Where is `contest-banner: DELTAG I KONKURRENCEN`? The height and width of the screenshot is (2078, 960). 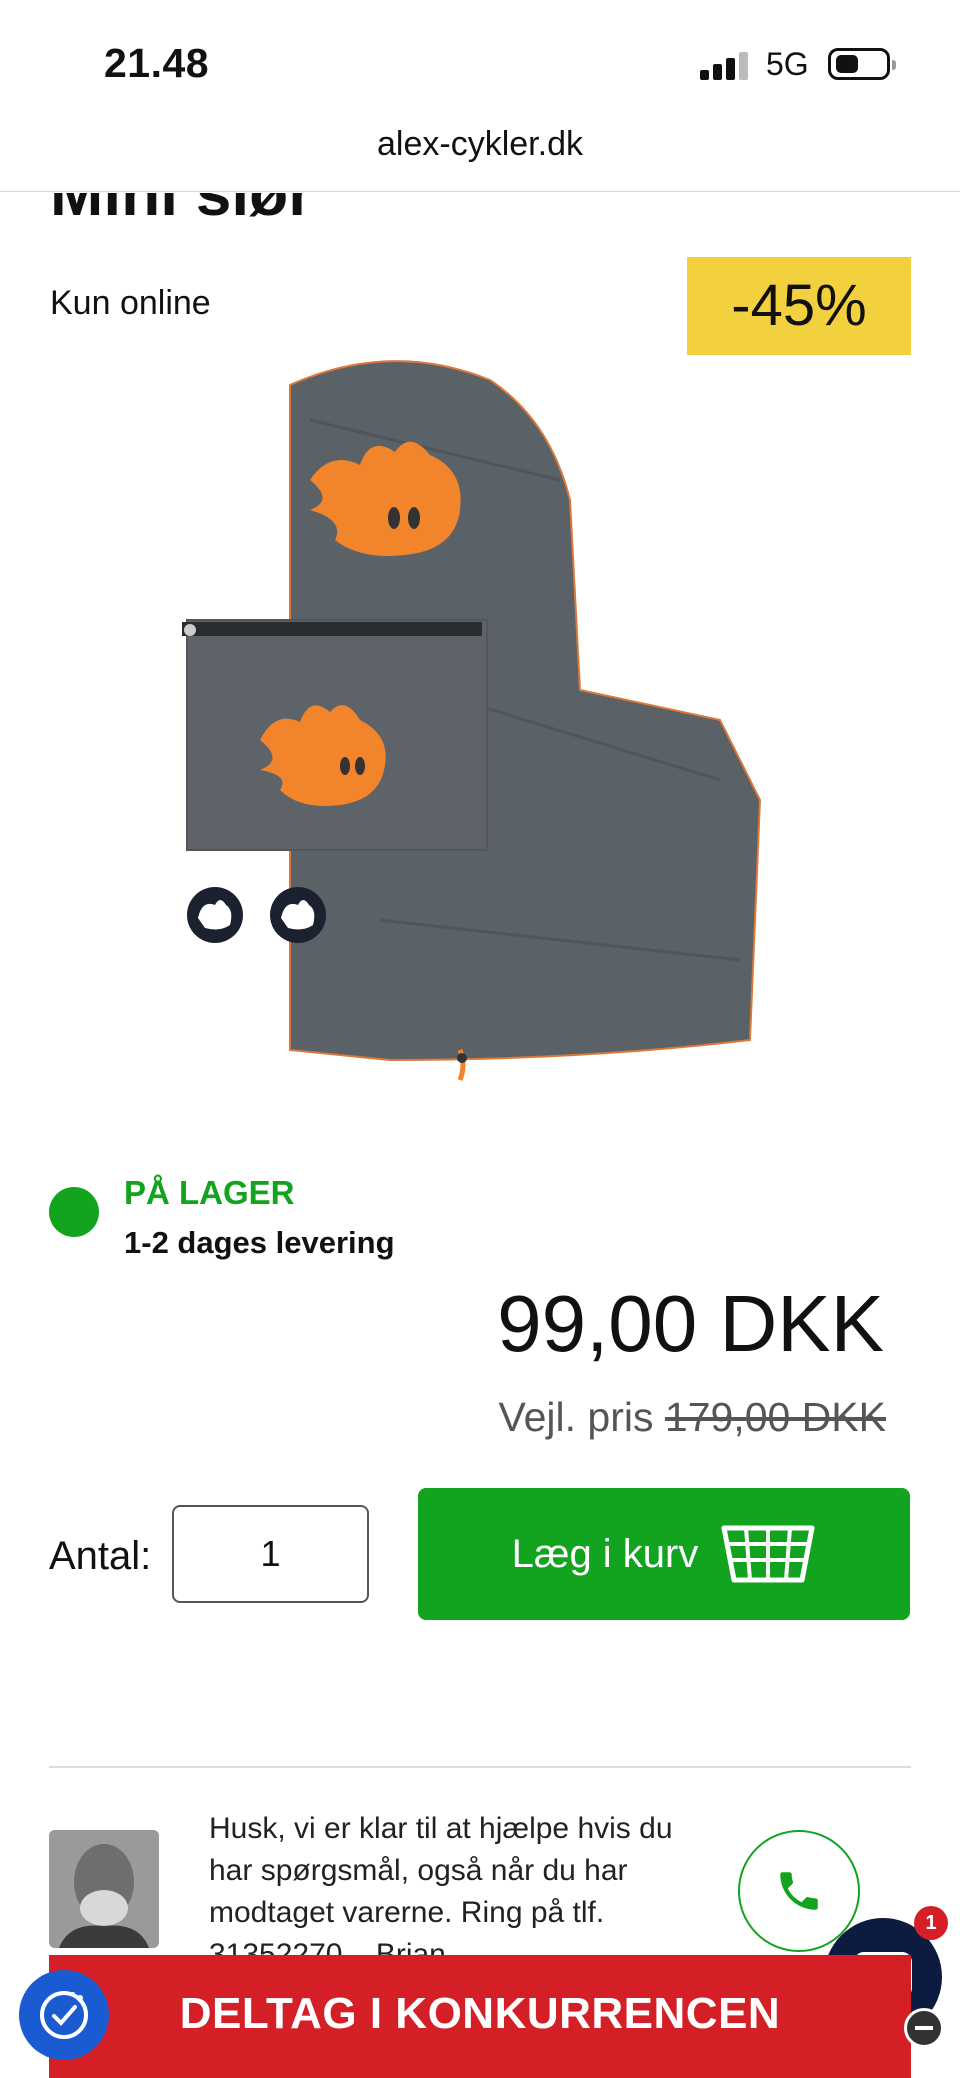
contest-banner: DELTAG I KONKURRENCEN is located at coordinates (480, 2016).